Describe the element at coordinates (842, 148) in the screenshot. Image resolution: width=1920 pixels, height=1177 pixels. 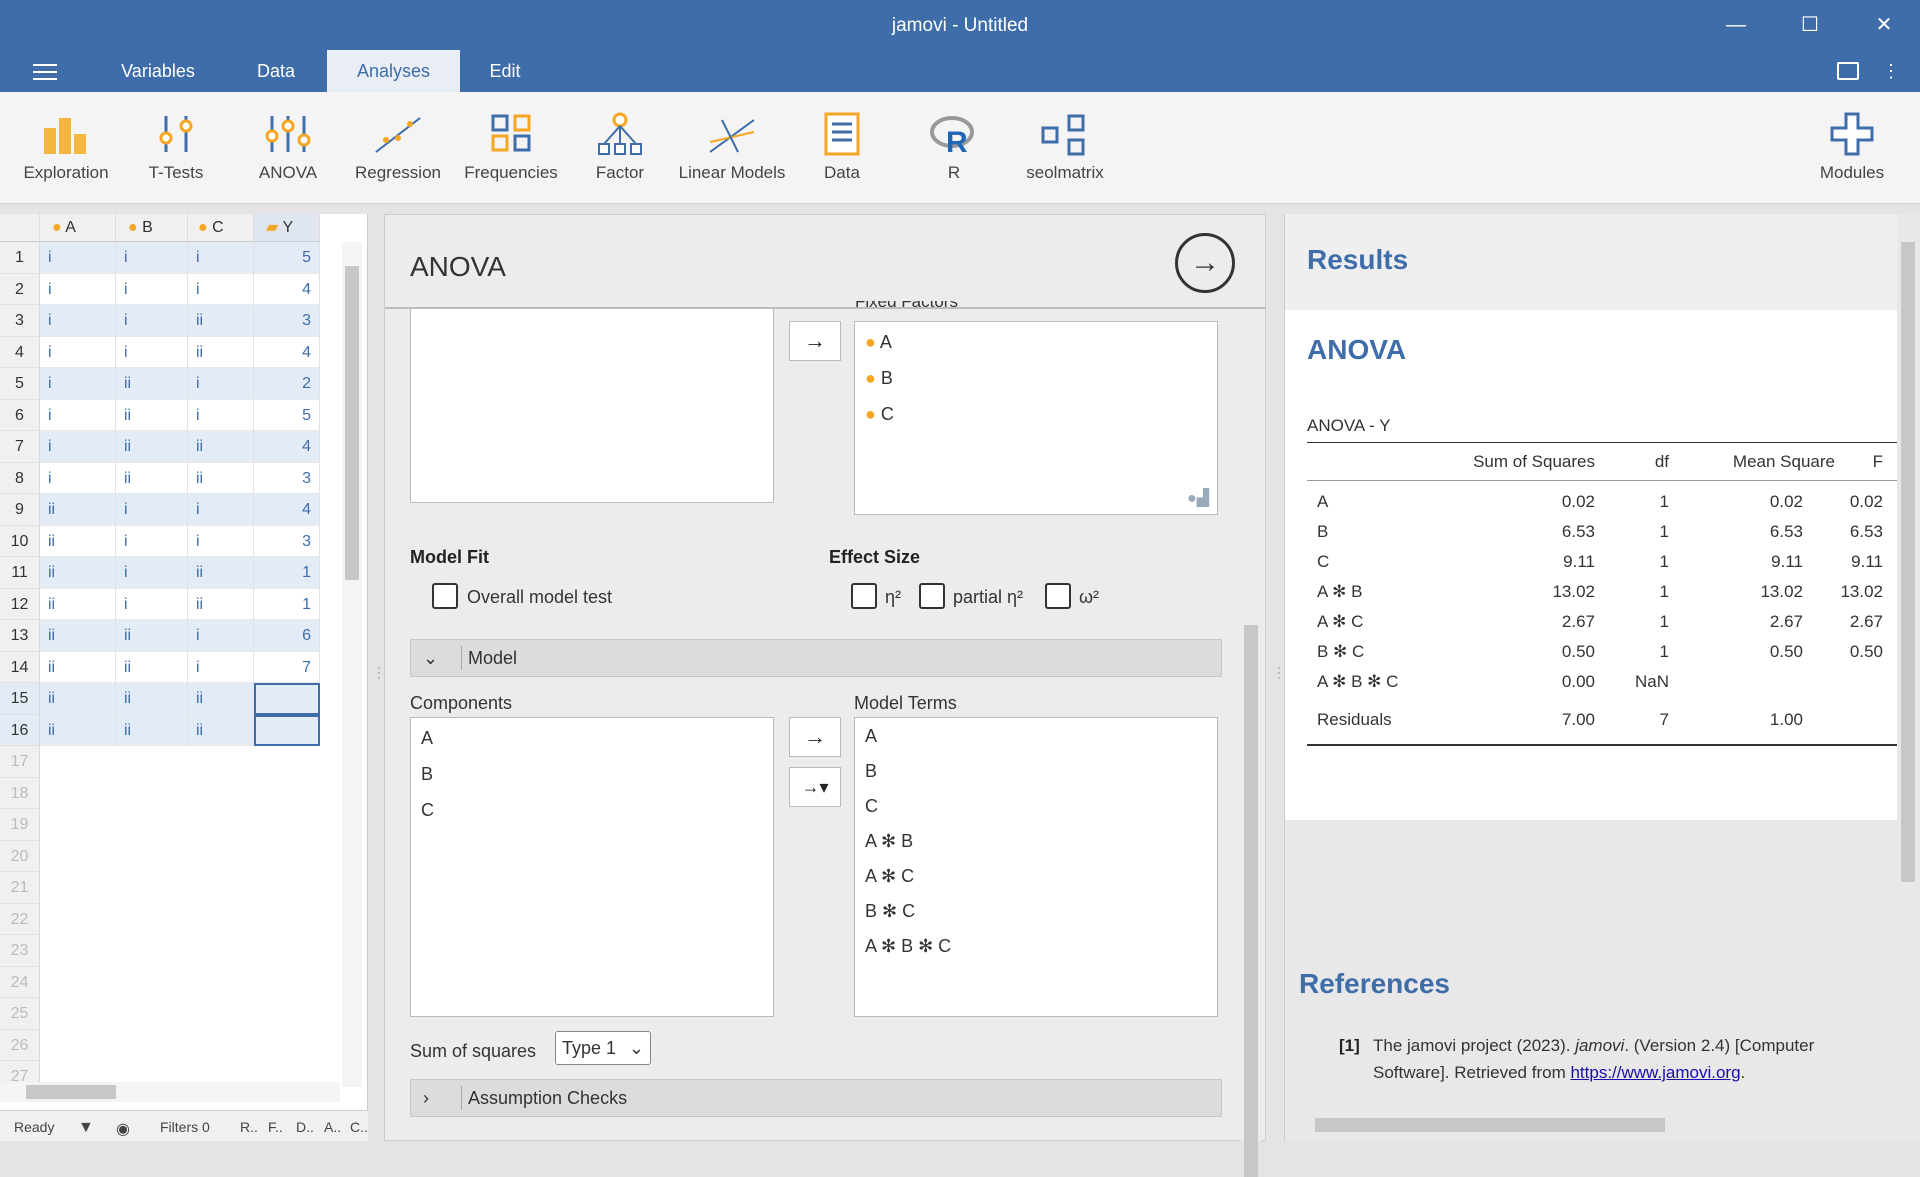
I see `ribbon-data: Data` at that location.